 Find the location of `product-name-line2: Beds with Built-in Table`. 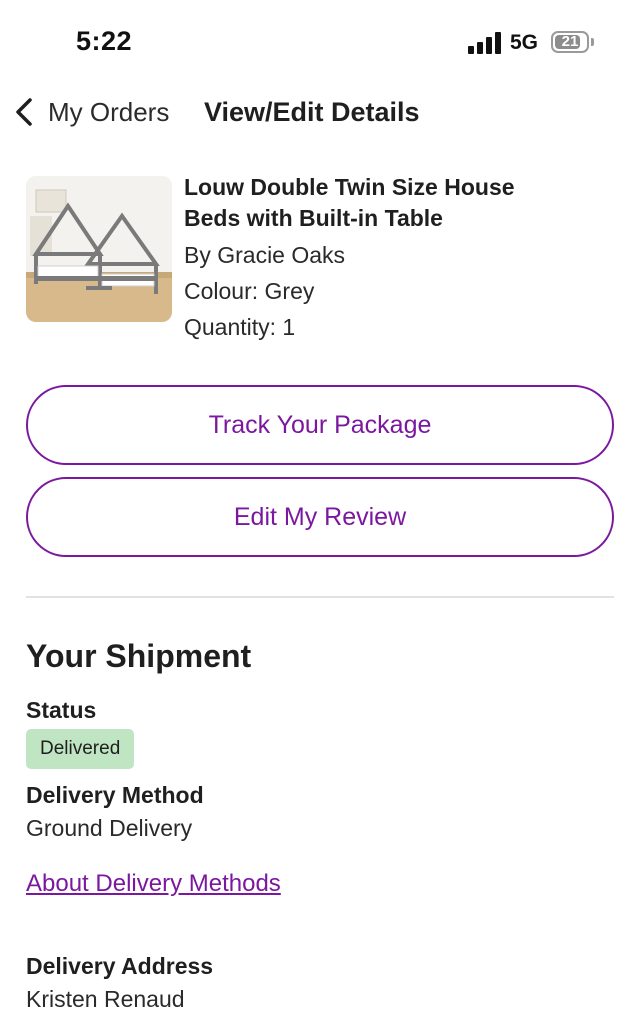

product-name-line2: Beds with Built-in Table is located at coordinates (313, 218).